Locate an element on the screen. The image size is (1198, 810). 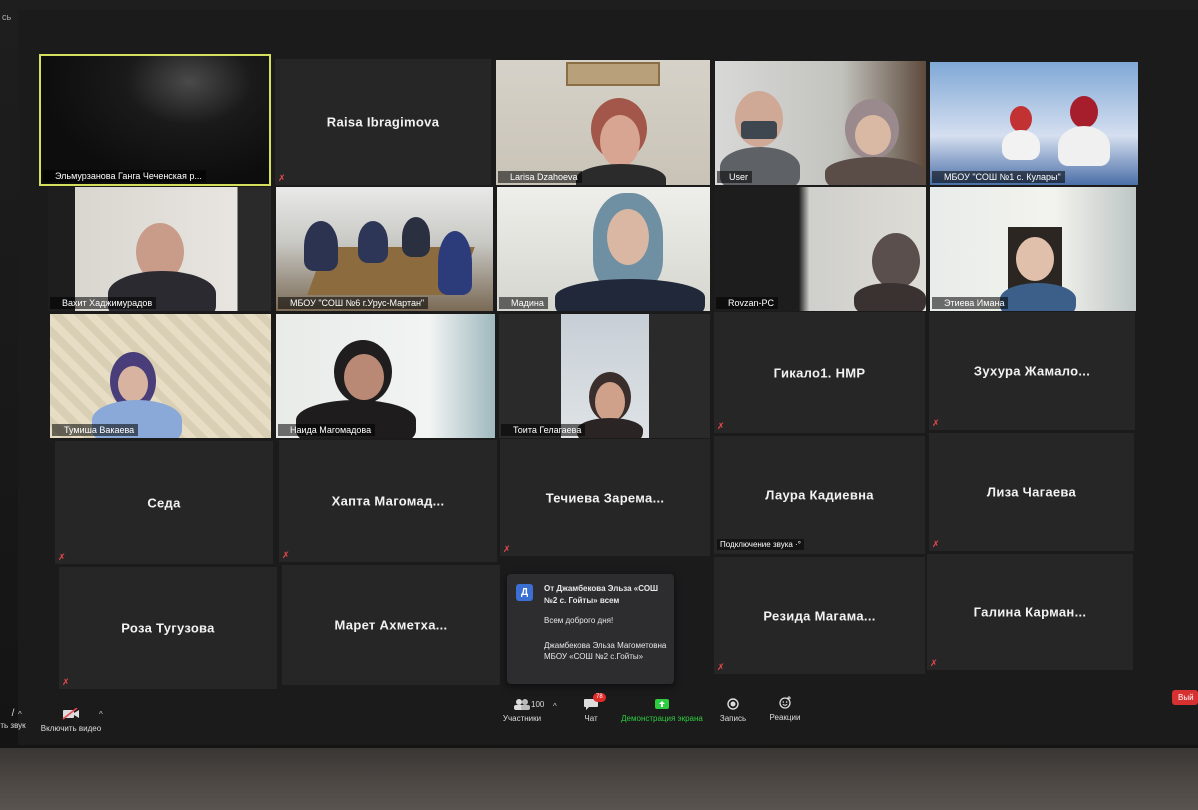
participants-options-caret: ^ is located at coordinates (555, 706).